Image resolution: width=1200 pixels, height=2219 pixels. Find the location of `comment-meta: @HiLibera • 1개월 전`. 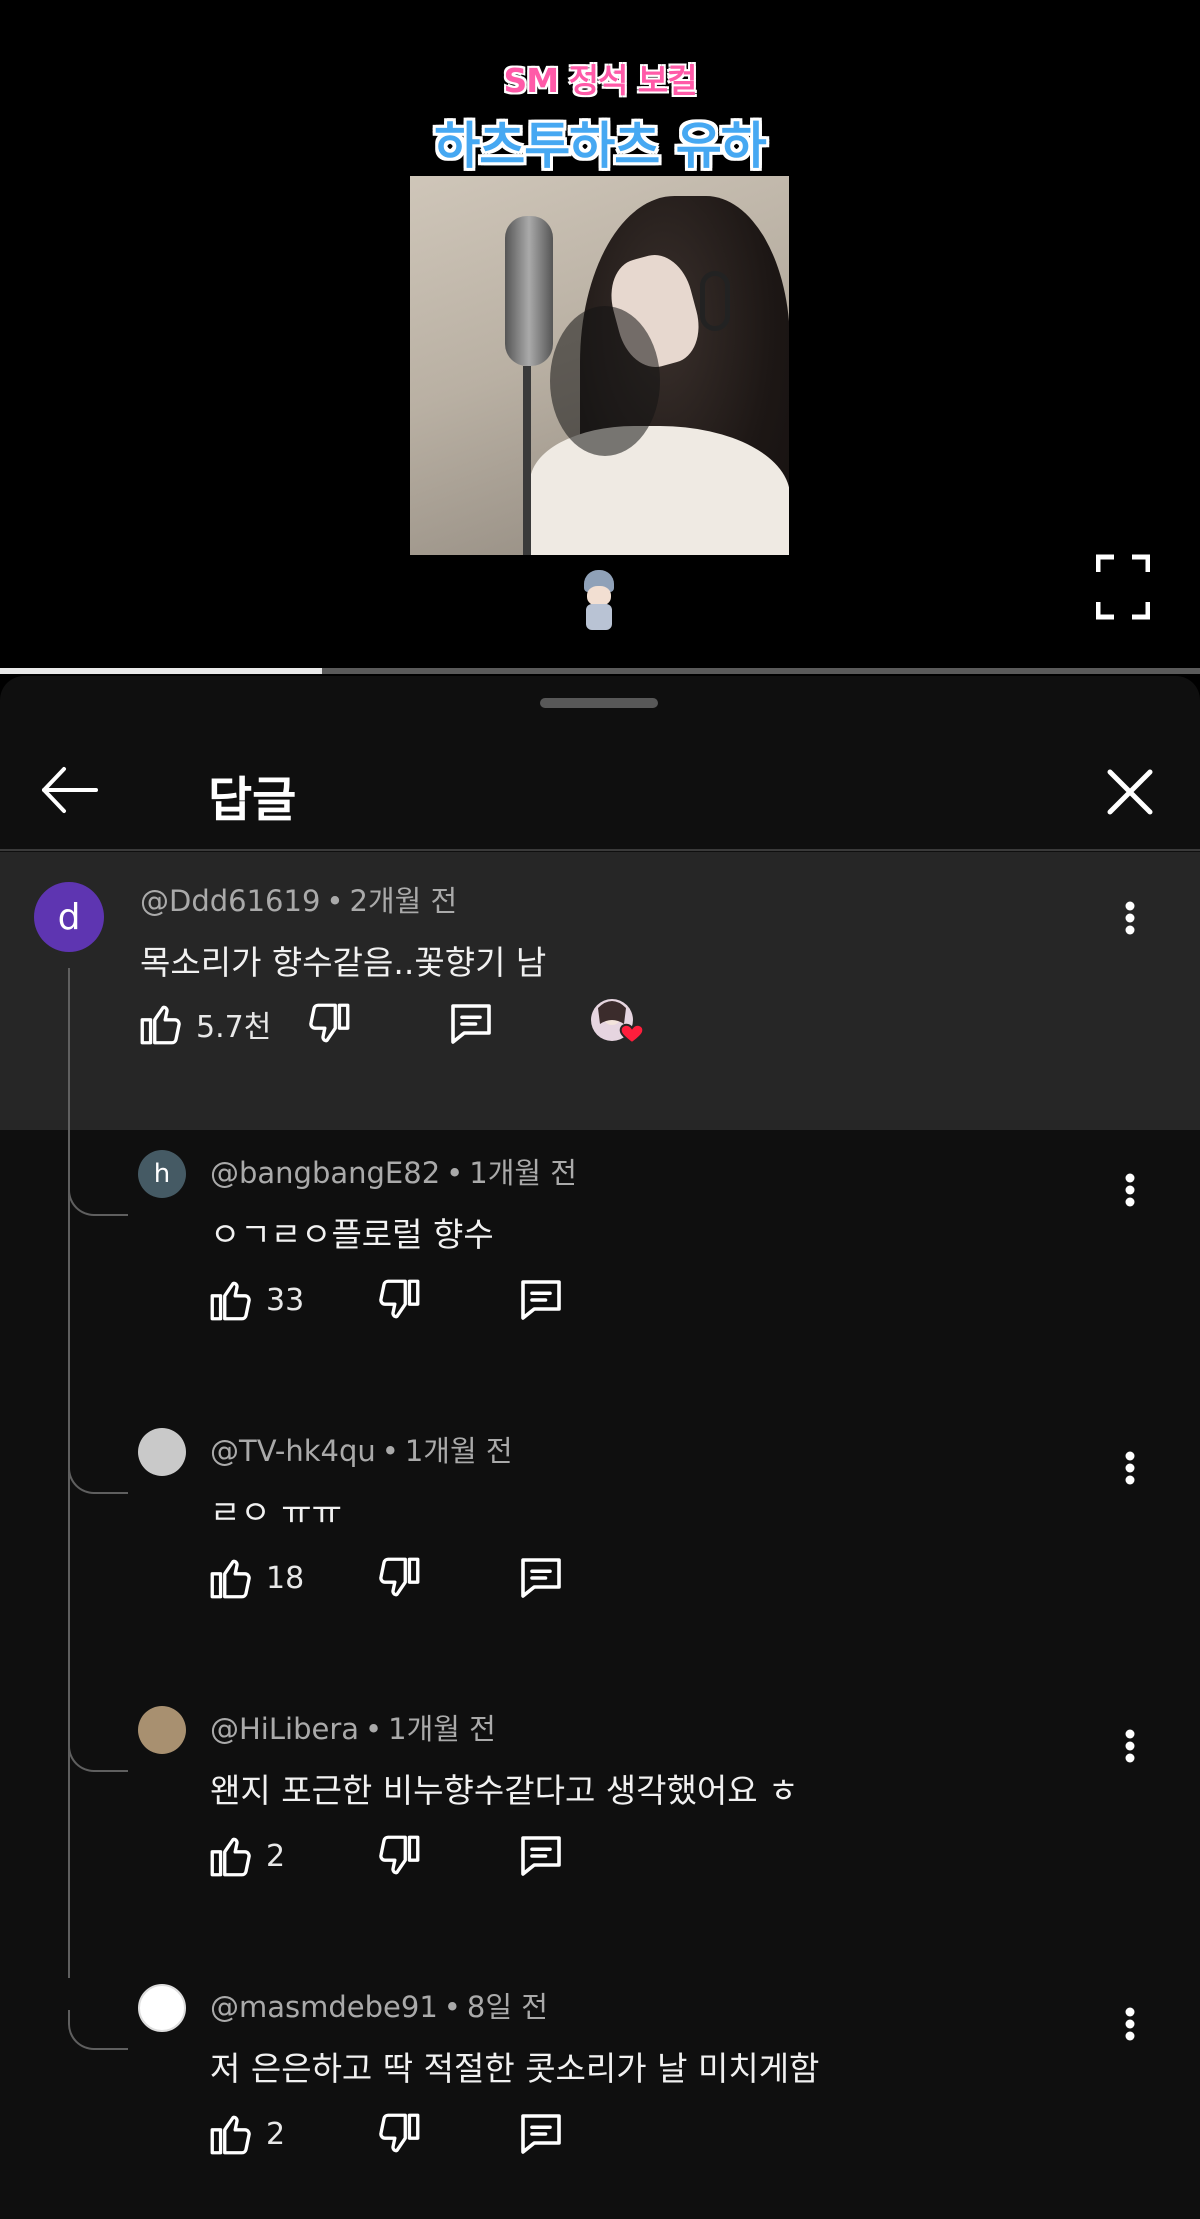

comment-meta: @HiLibera • 1개월 전 is located at coordinates (353, 1729).